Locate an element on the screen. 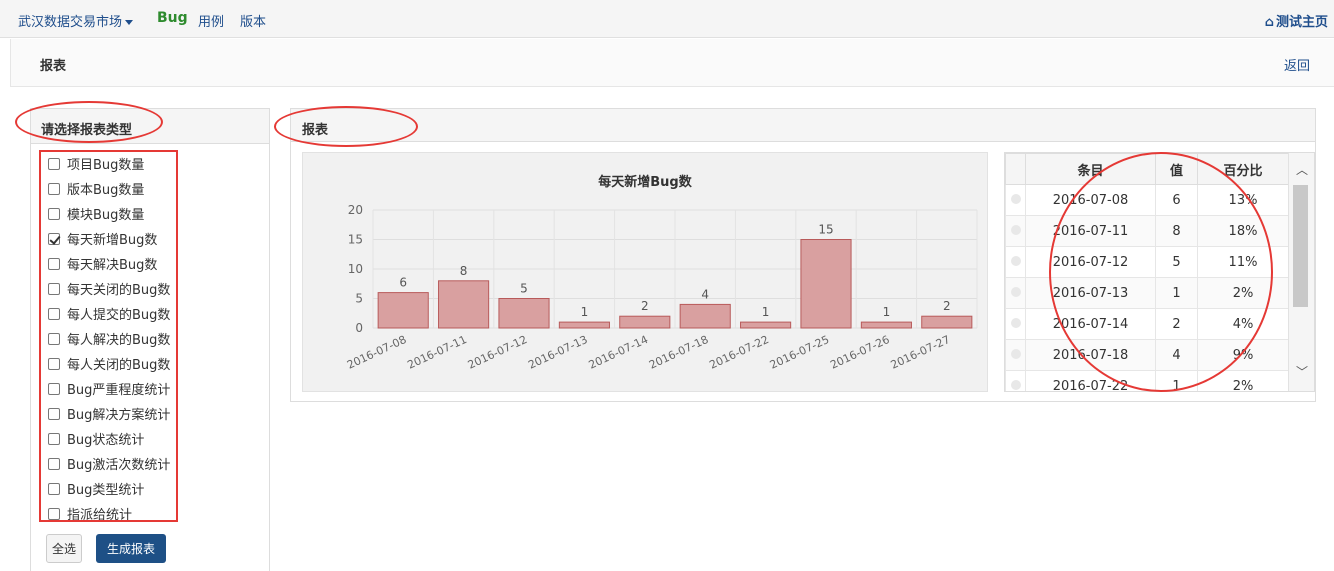 The height and width of the screenshot is (571, 1334). project-name: 武汉数据交易市场 is located at coordinates (70, 22).